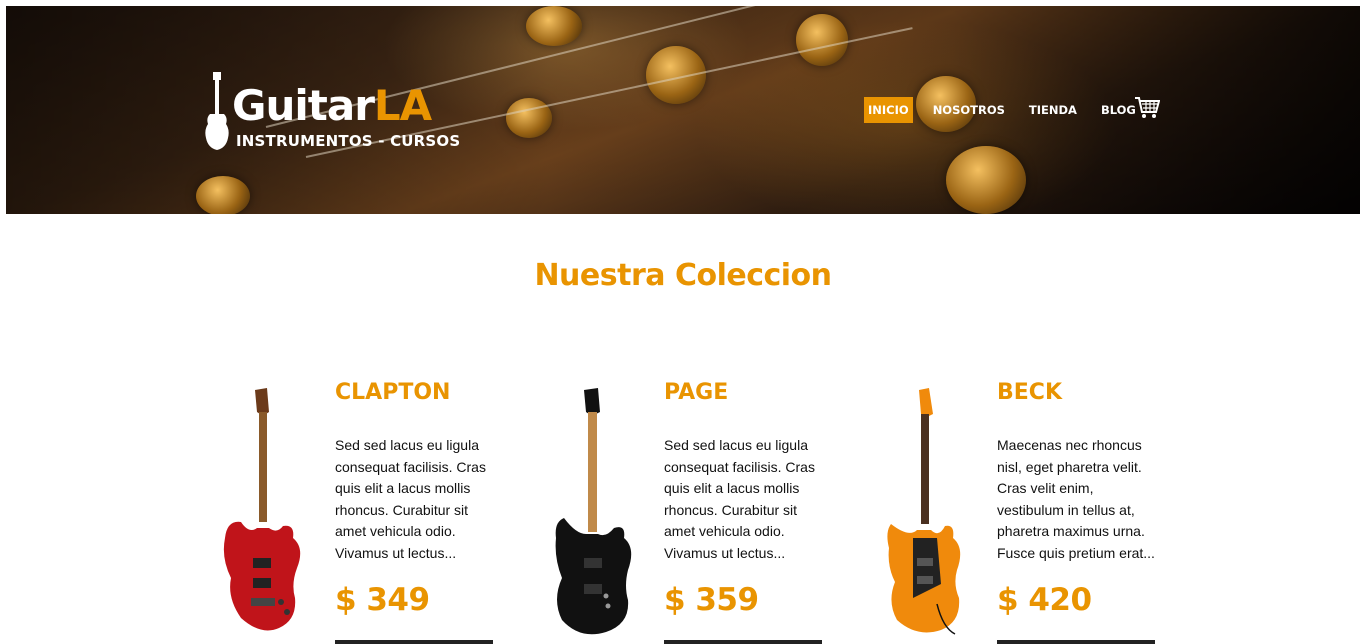 The image size is (1366, 644). Describe the element at coordinates (969, 110) in the screenshot. I see `nav-item-nosotros: NOSOTROS` at that location.